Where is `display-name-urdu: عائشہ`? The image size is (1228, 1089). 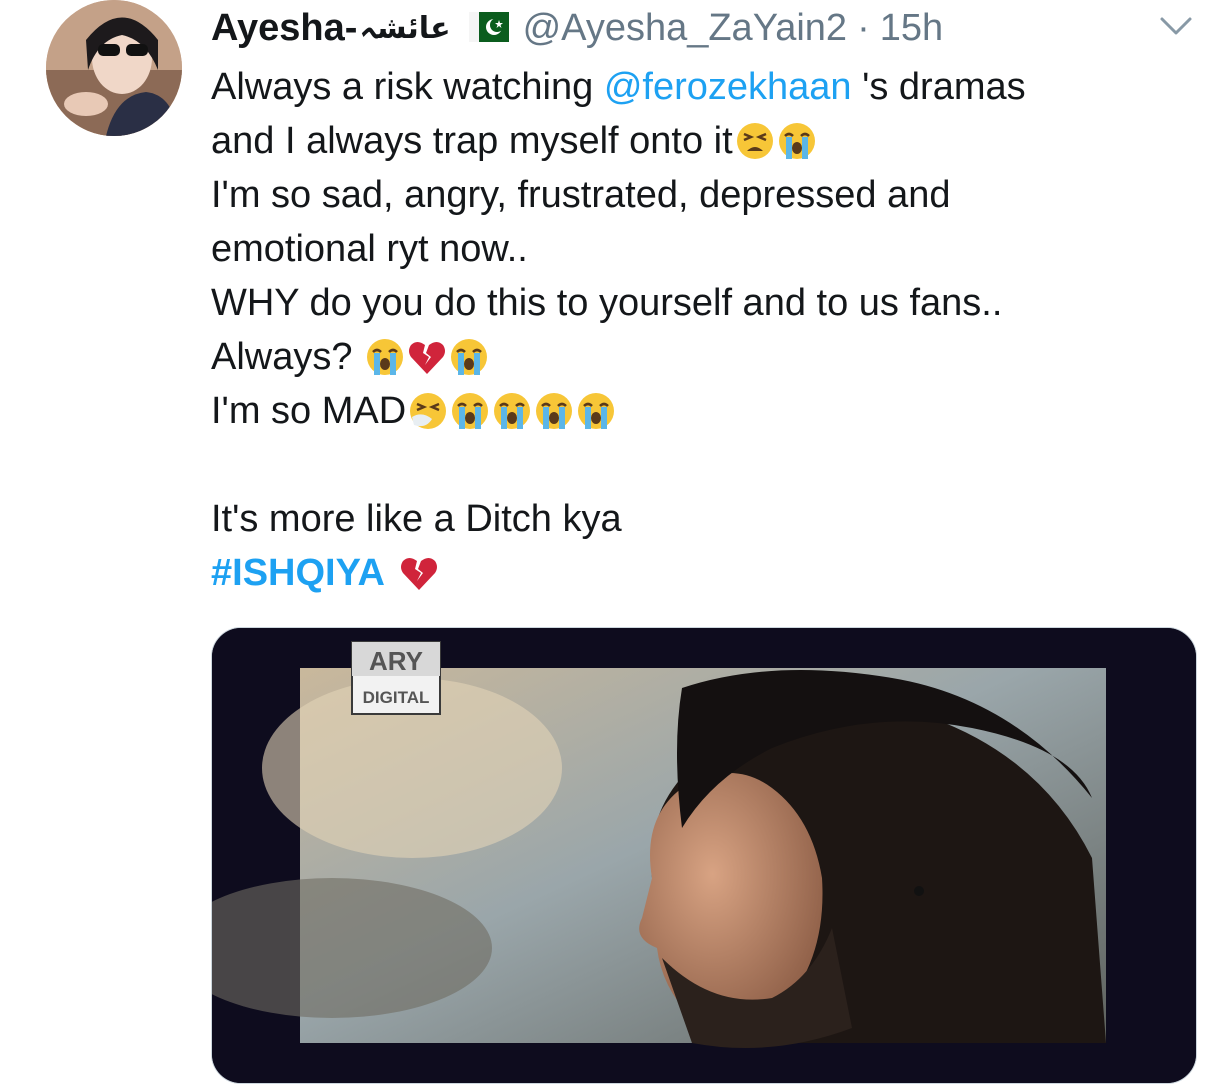
display-name-urdu: عائشہ is located at coordinates (404, 28).